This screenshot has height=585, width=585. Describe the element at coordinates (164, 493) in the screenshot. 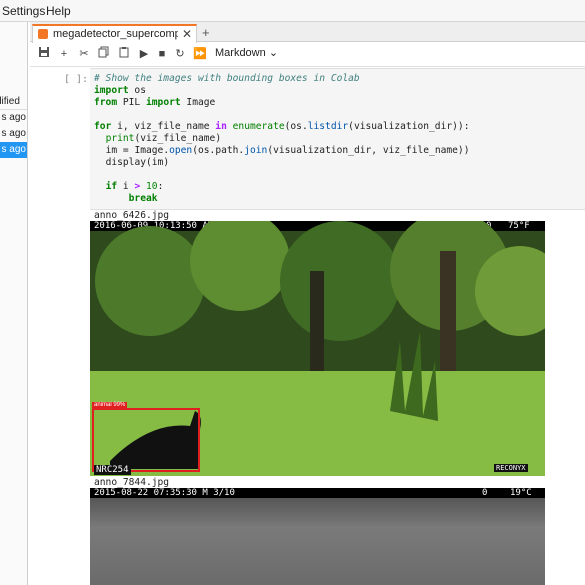

I see `stamp-date: 2015-08-22 07:35:30 M 3/10` at that location.